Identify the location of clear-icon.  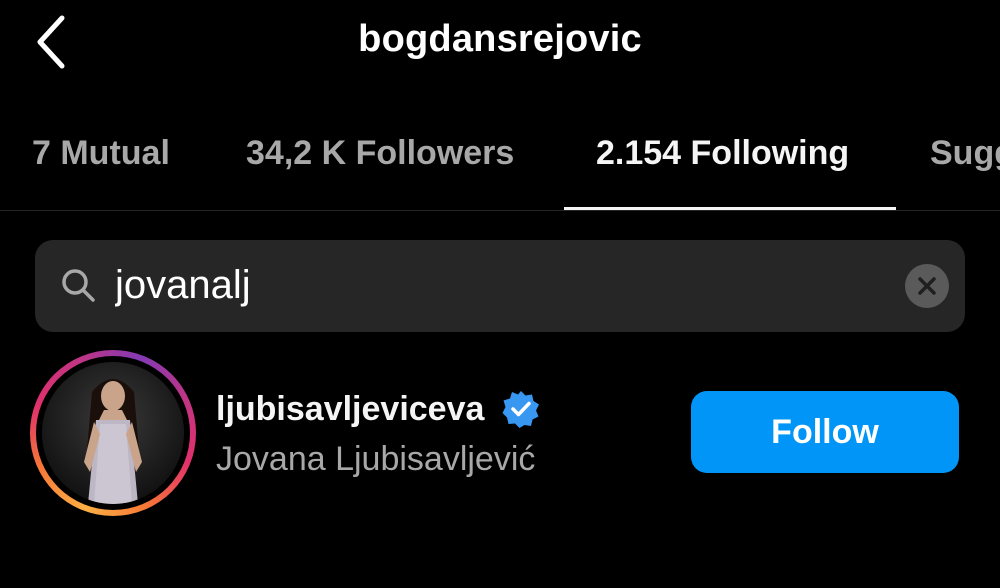
(927, 286).